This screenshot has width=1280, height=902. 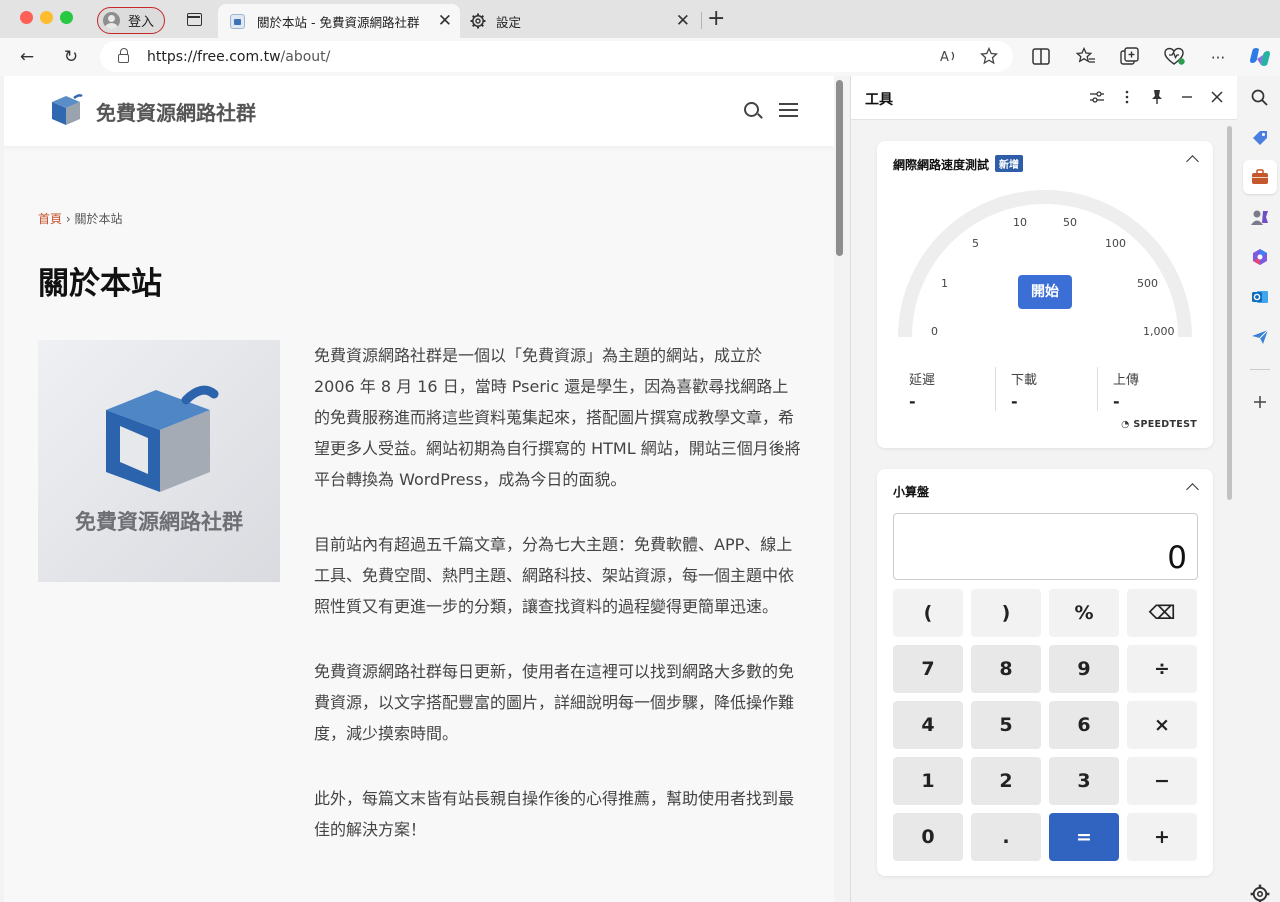 I want to click on close-panel-icon, so click(x=1217, y=97).